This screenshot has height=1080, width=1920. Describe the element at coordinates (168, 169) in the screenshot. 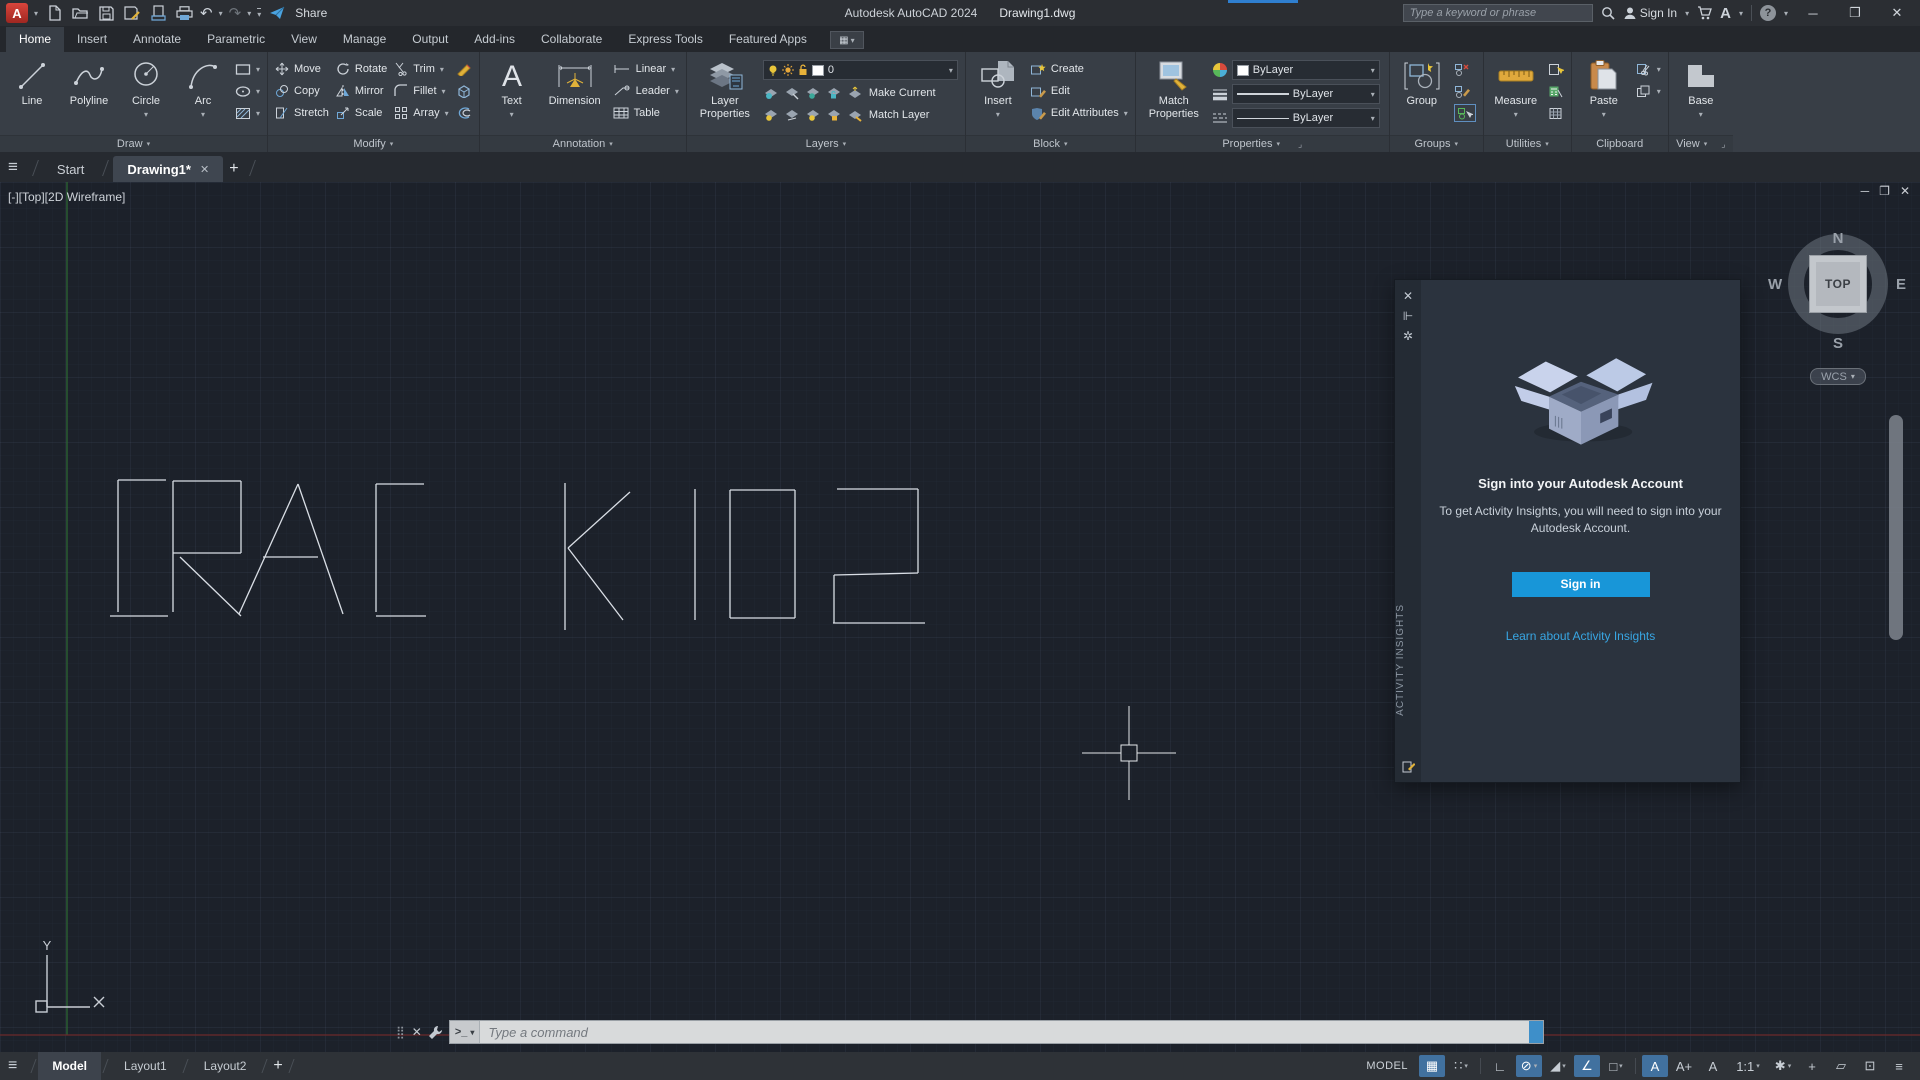

I see `file-tab-drawing1: Drawing1* ✕` at that location.